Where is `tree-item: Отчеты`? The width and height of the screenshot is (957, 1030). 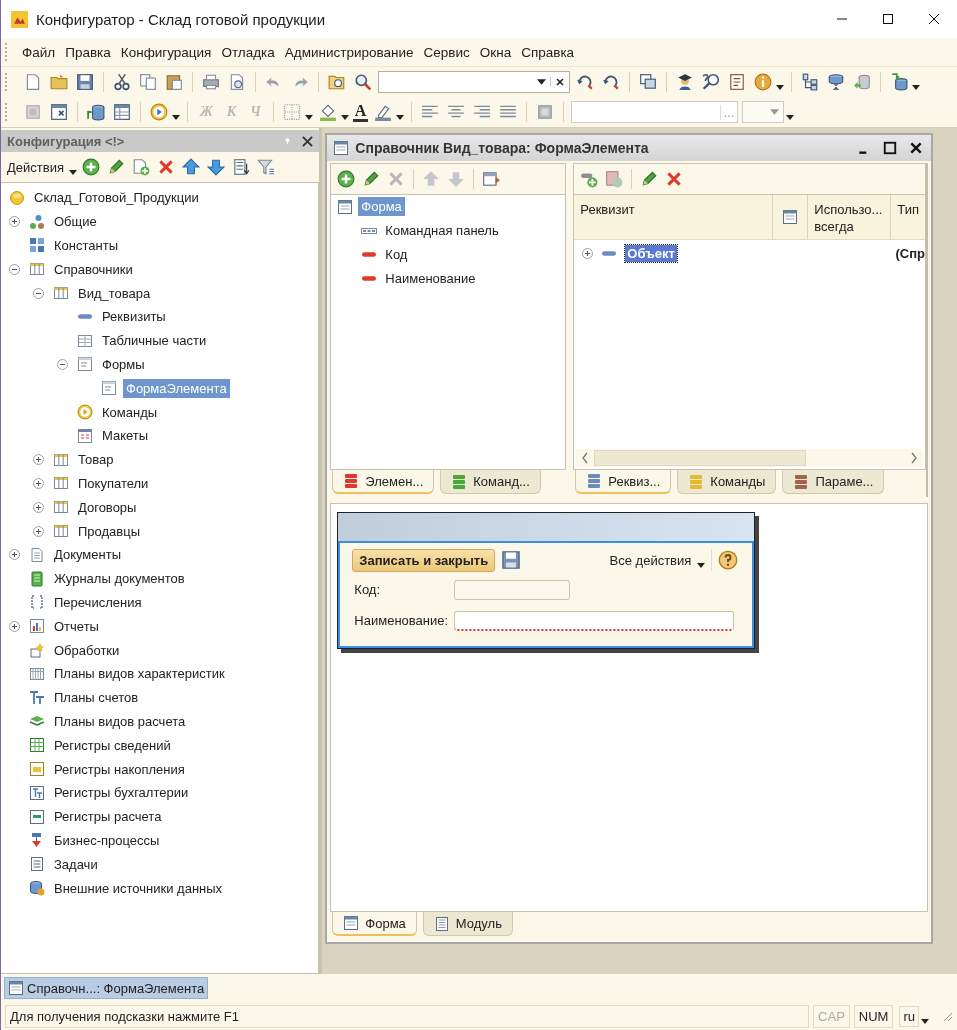 tree-item: Отчеты is located at coordinates (76, 626).